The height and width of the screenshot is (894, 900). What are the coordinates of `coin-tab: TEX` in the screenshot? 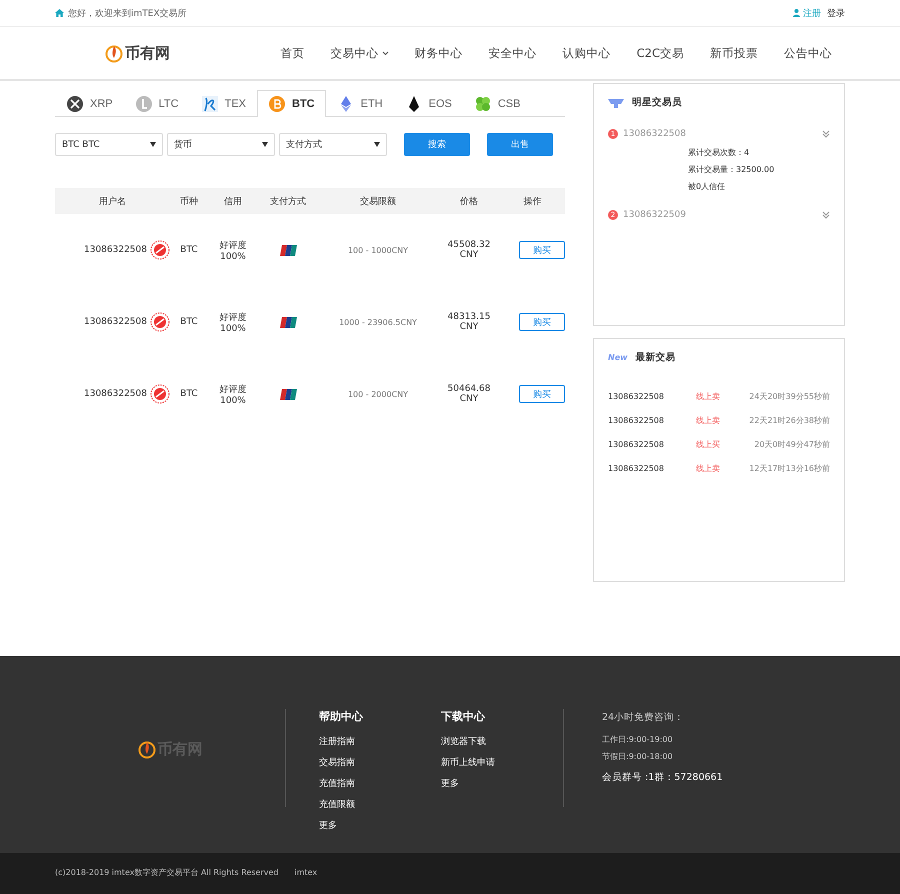 It's located at (223, 103).